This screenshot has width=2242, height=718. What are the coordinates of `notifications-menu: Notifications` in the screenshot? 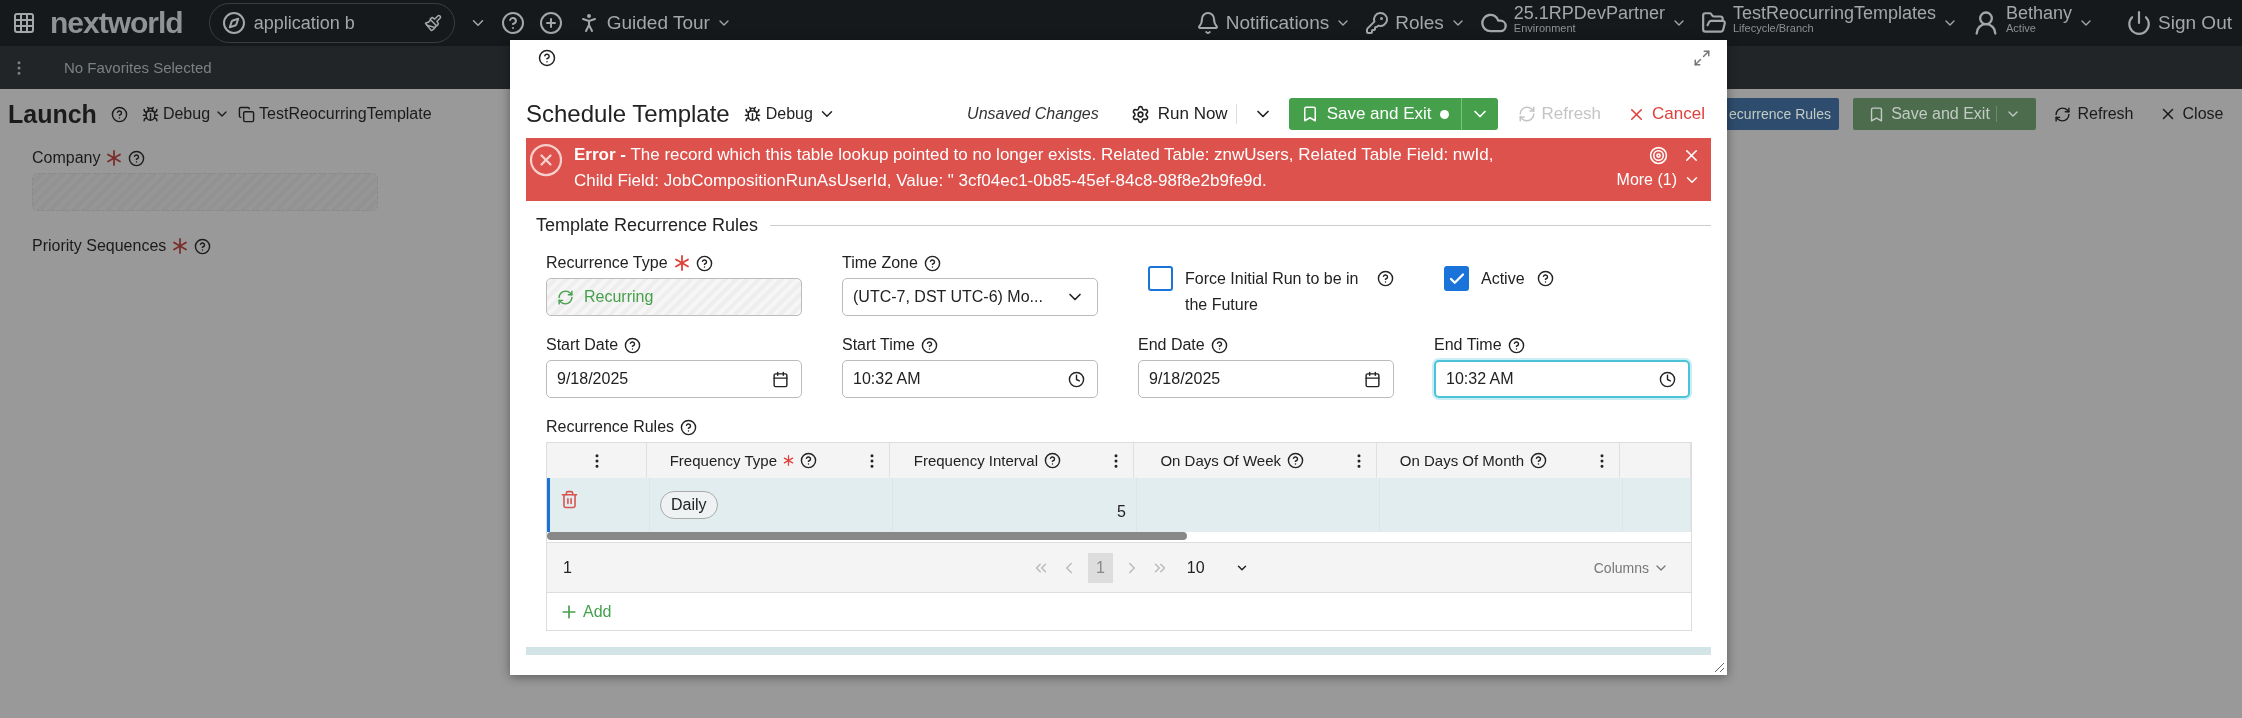 It's located at (1273, 23).